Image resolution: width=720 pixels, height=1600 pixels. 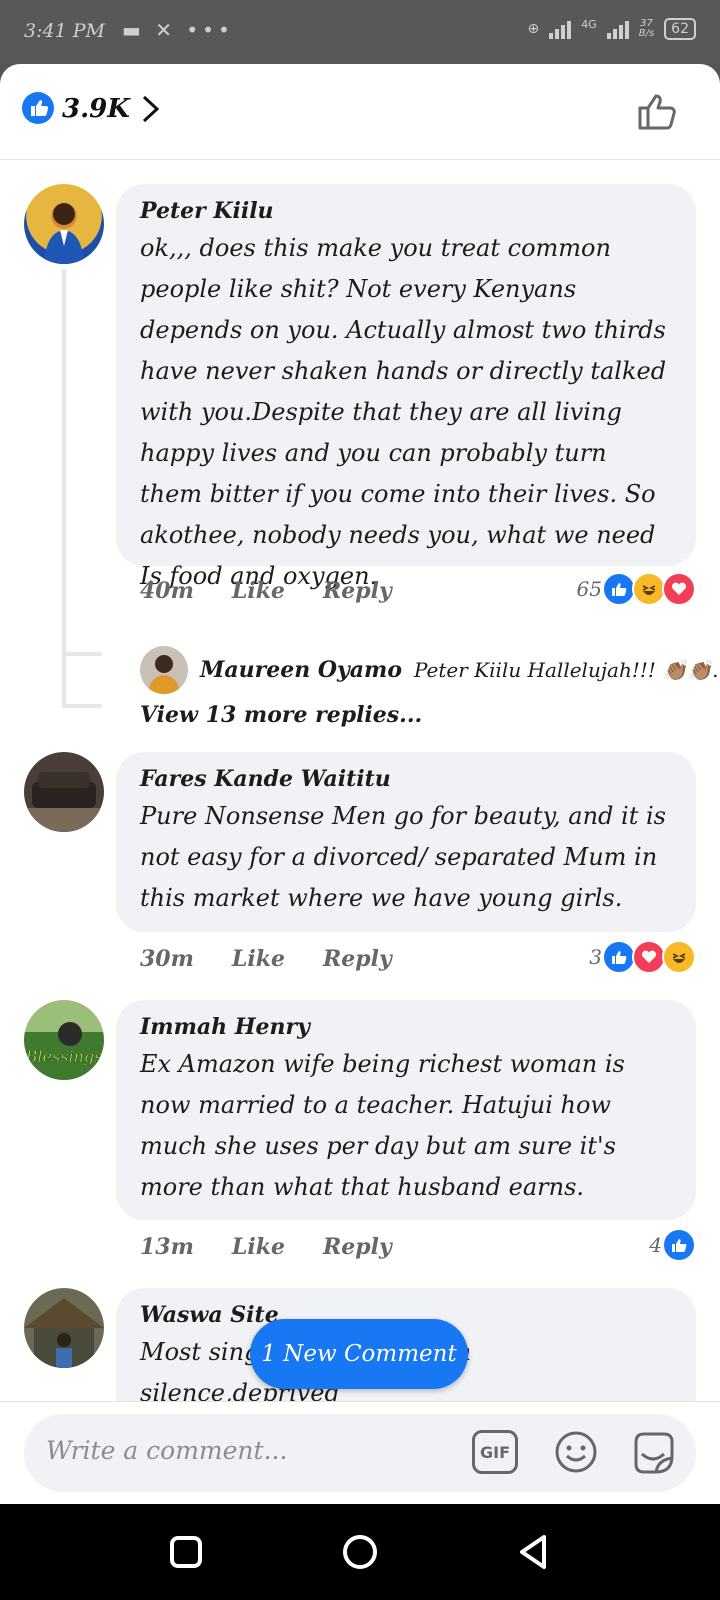 I want to click on status-bar: 3:41 PM ▬ ✕ ••• ⊕ 4G 37 B/s 62, so click(x=360, y=32).